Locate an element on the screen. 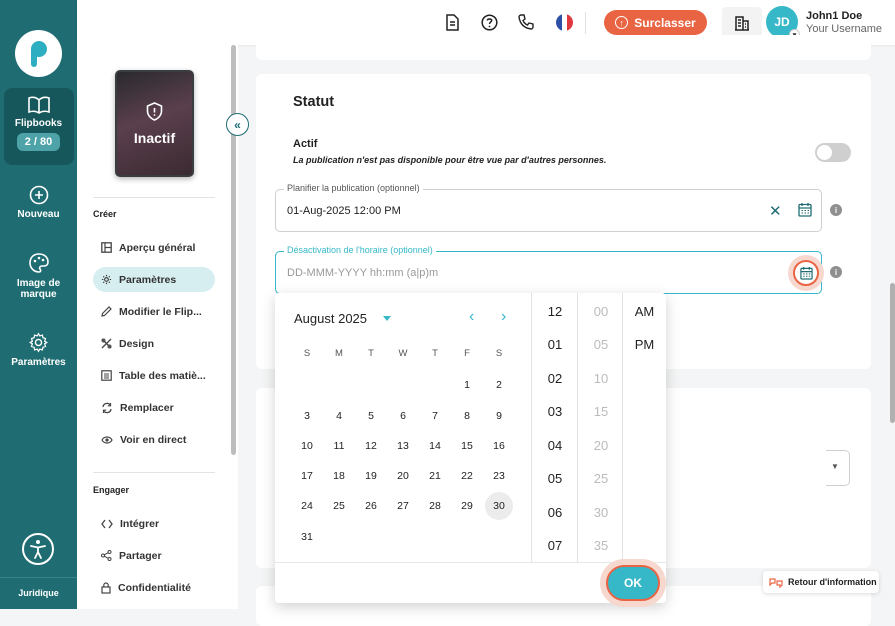 The image size is (895, 626). app-logo is located at coordinates (38, 53).